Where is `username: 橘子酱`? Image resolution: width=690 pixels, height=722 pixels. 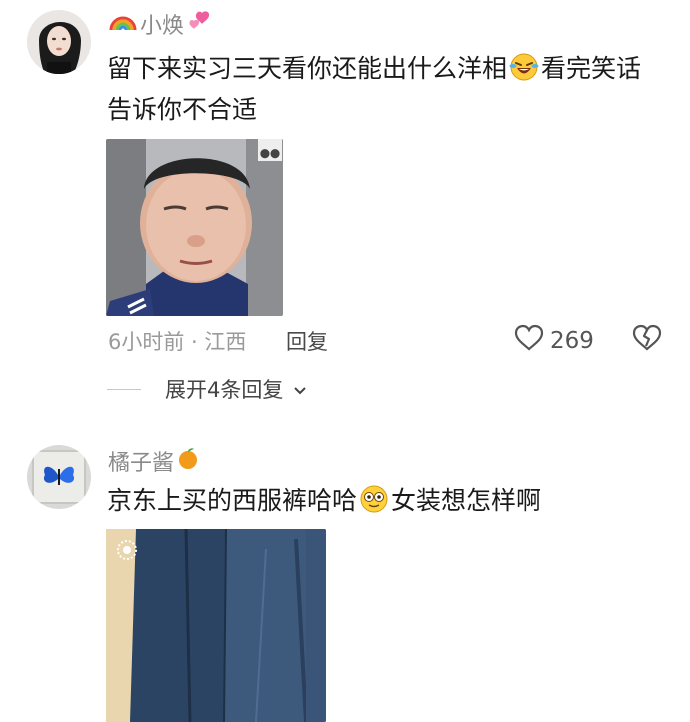 username: 橘子酱 is located at coordinates (154, 461).